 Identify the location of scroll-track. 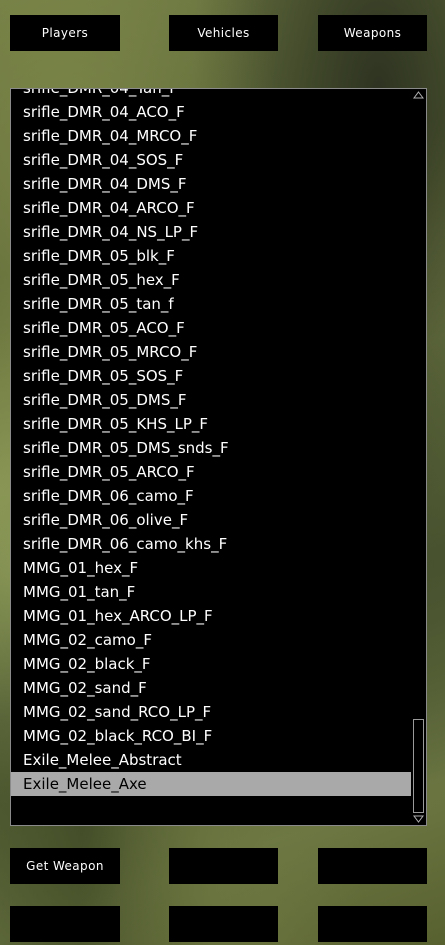
(418, 457).